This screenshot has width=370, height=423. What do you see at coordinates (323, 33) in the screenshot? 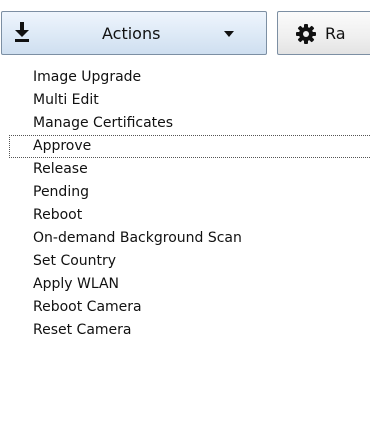
I see `secondary-toolbar-button: Ra` at bounding box center [323, 33].